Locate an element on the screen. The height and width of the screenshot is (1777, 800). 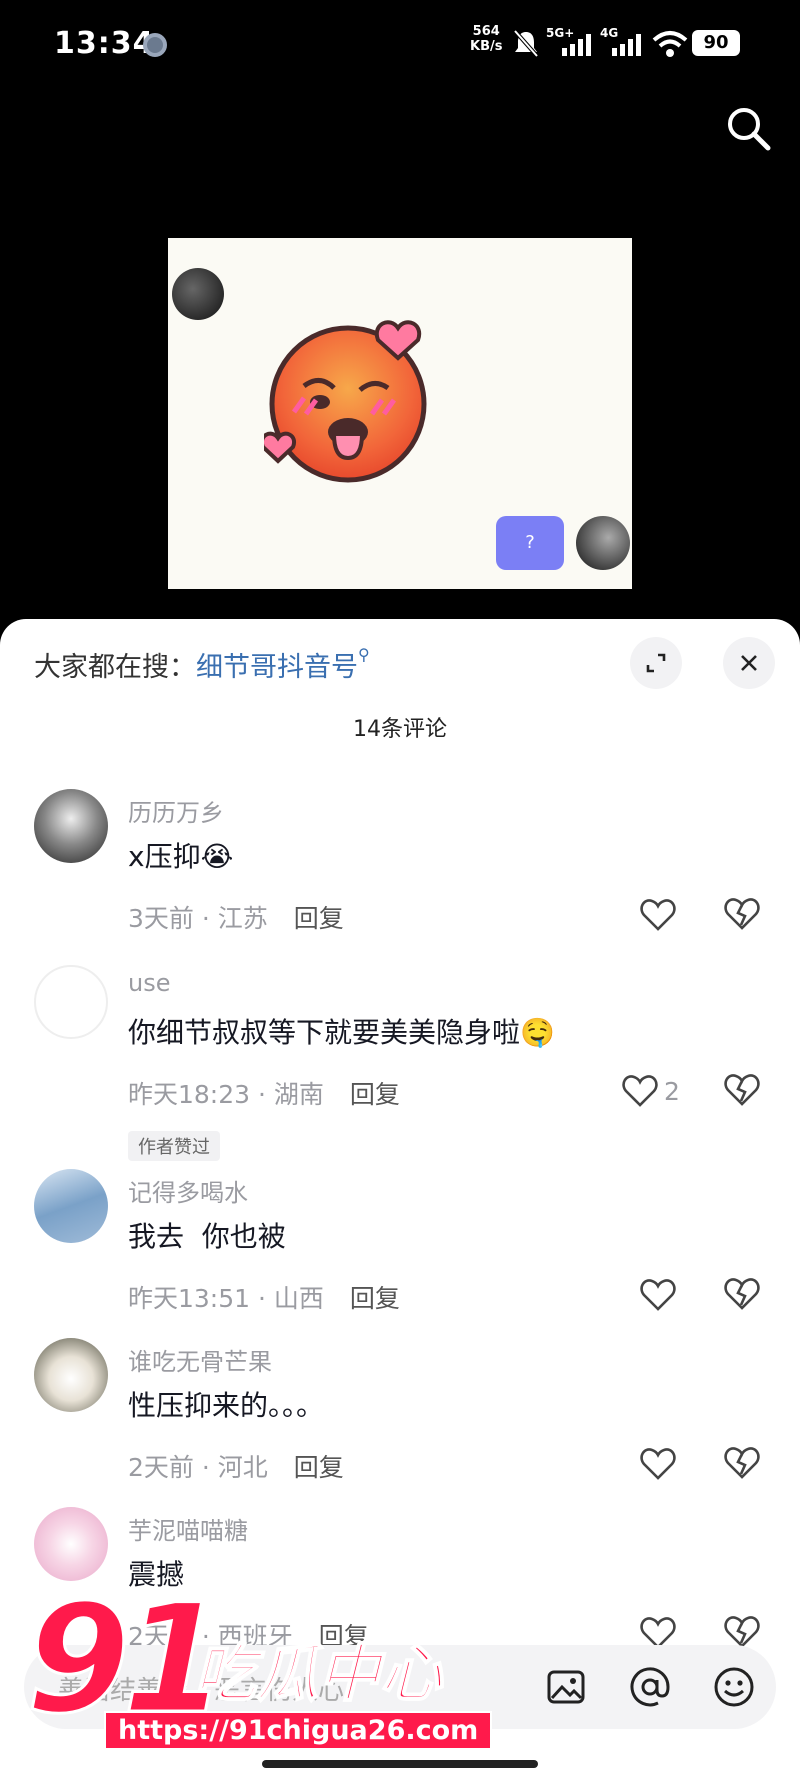
like-count: 2 is located at coordinates (672, 1091).